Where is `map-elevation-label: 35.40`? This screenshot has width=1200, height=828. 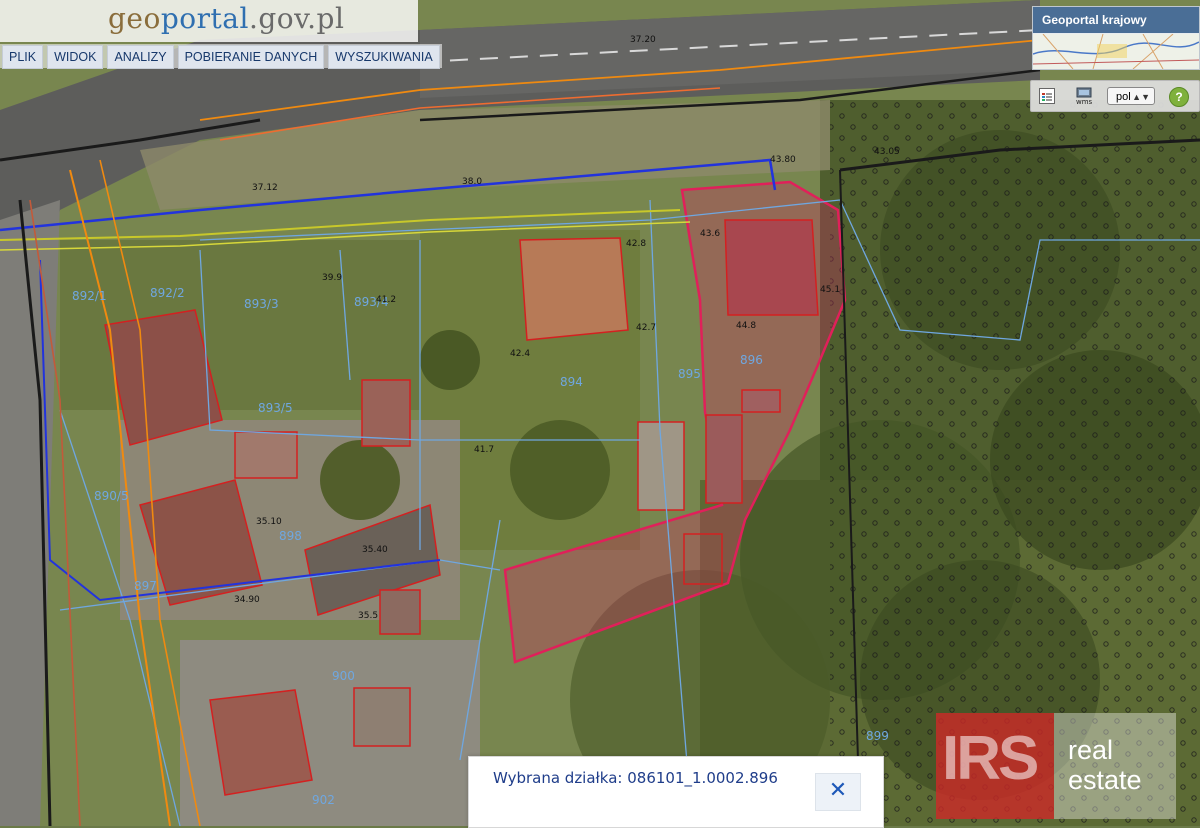
map-elevation-label: 35.40 is located at coordinates (375, 550).